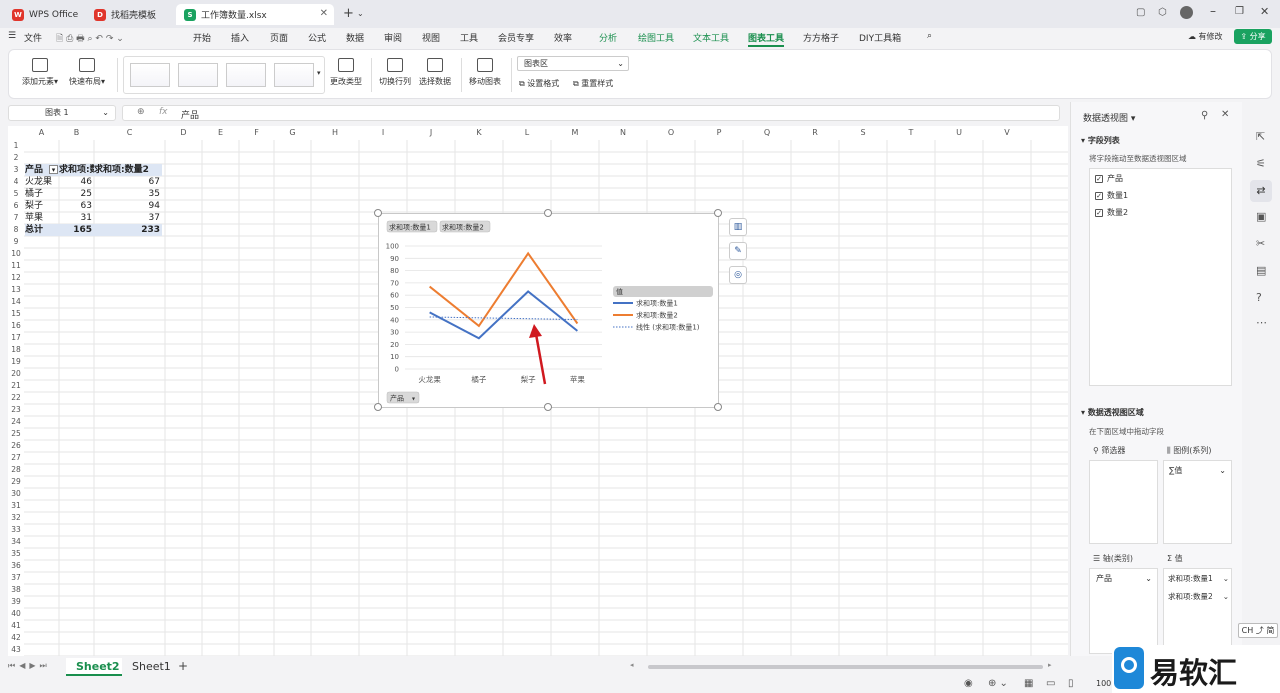 This screenshot has width=1280, height=693. What do you see at coordinates (16, 374) in the screenshot?
I see `row-header: 20` at bounding box center [16, 374].